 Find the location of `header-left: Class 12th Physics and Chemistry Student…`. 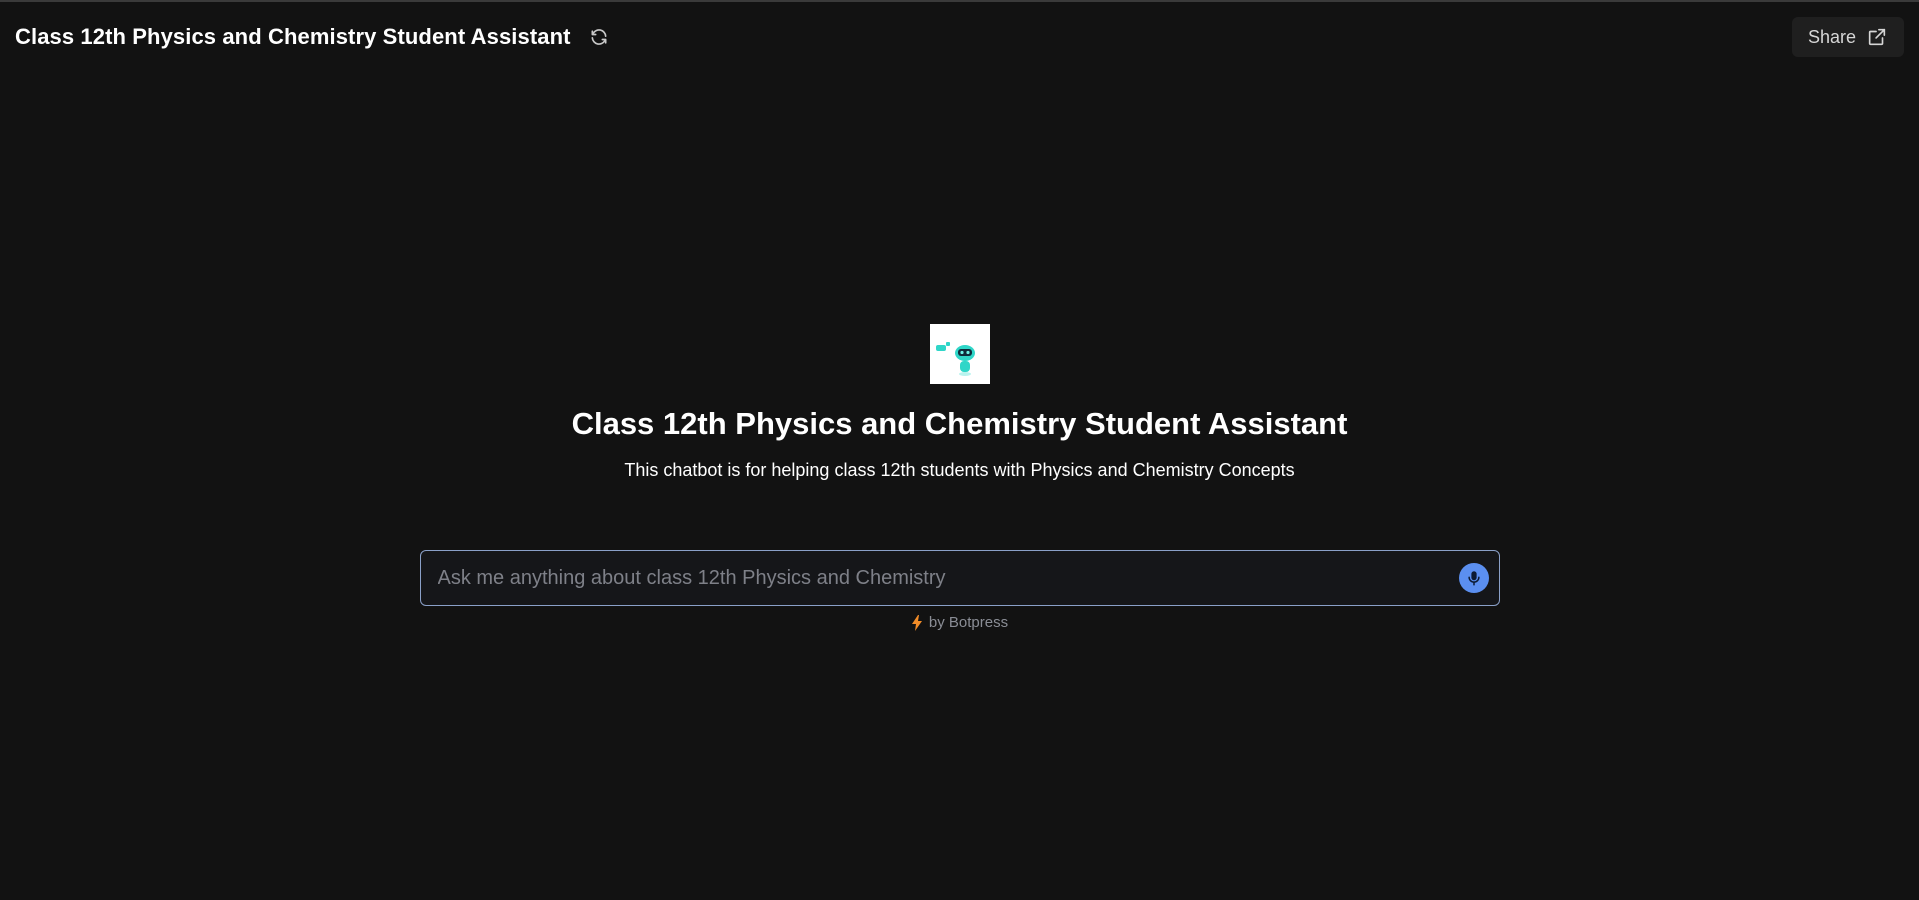

header-left: Class 12th Physics and Chemistry Student… is located at coordinates (314, 37).